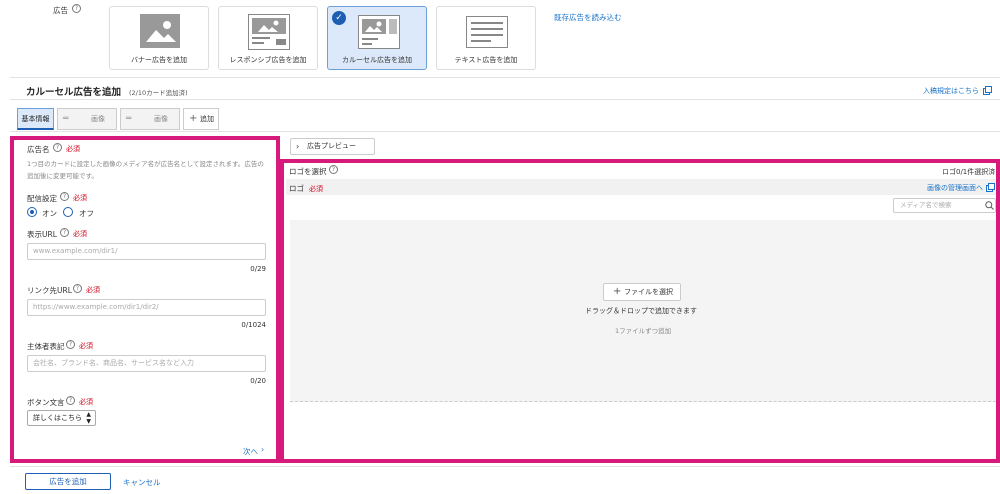 This screenshot has width=1000, height=494. Describe the element at coordinates (641, 187) in the screenshot. I see `logo-header-bar` at that location.